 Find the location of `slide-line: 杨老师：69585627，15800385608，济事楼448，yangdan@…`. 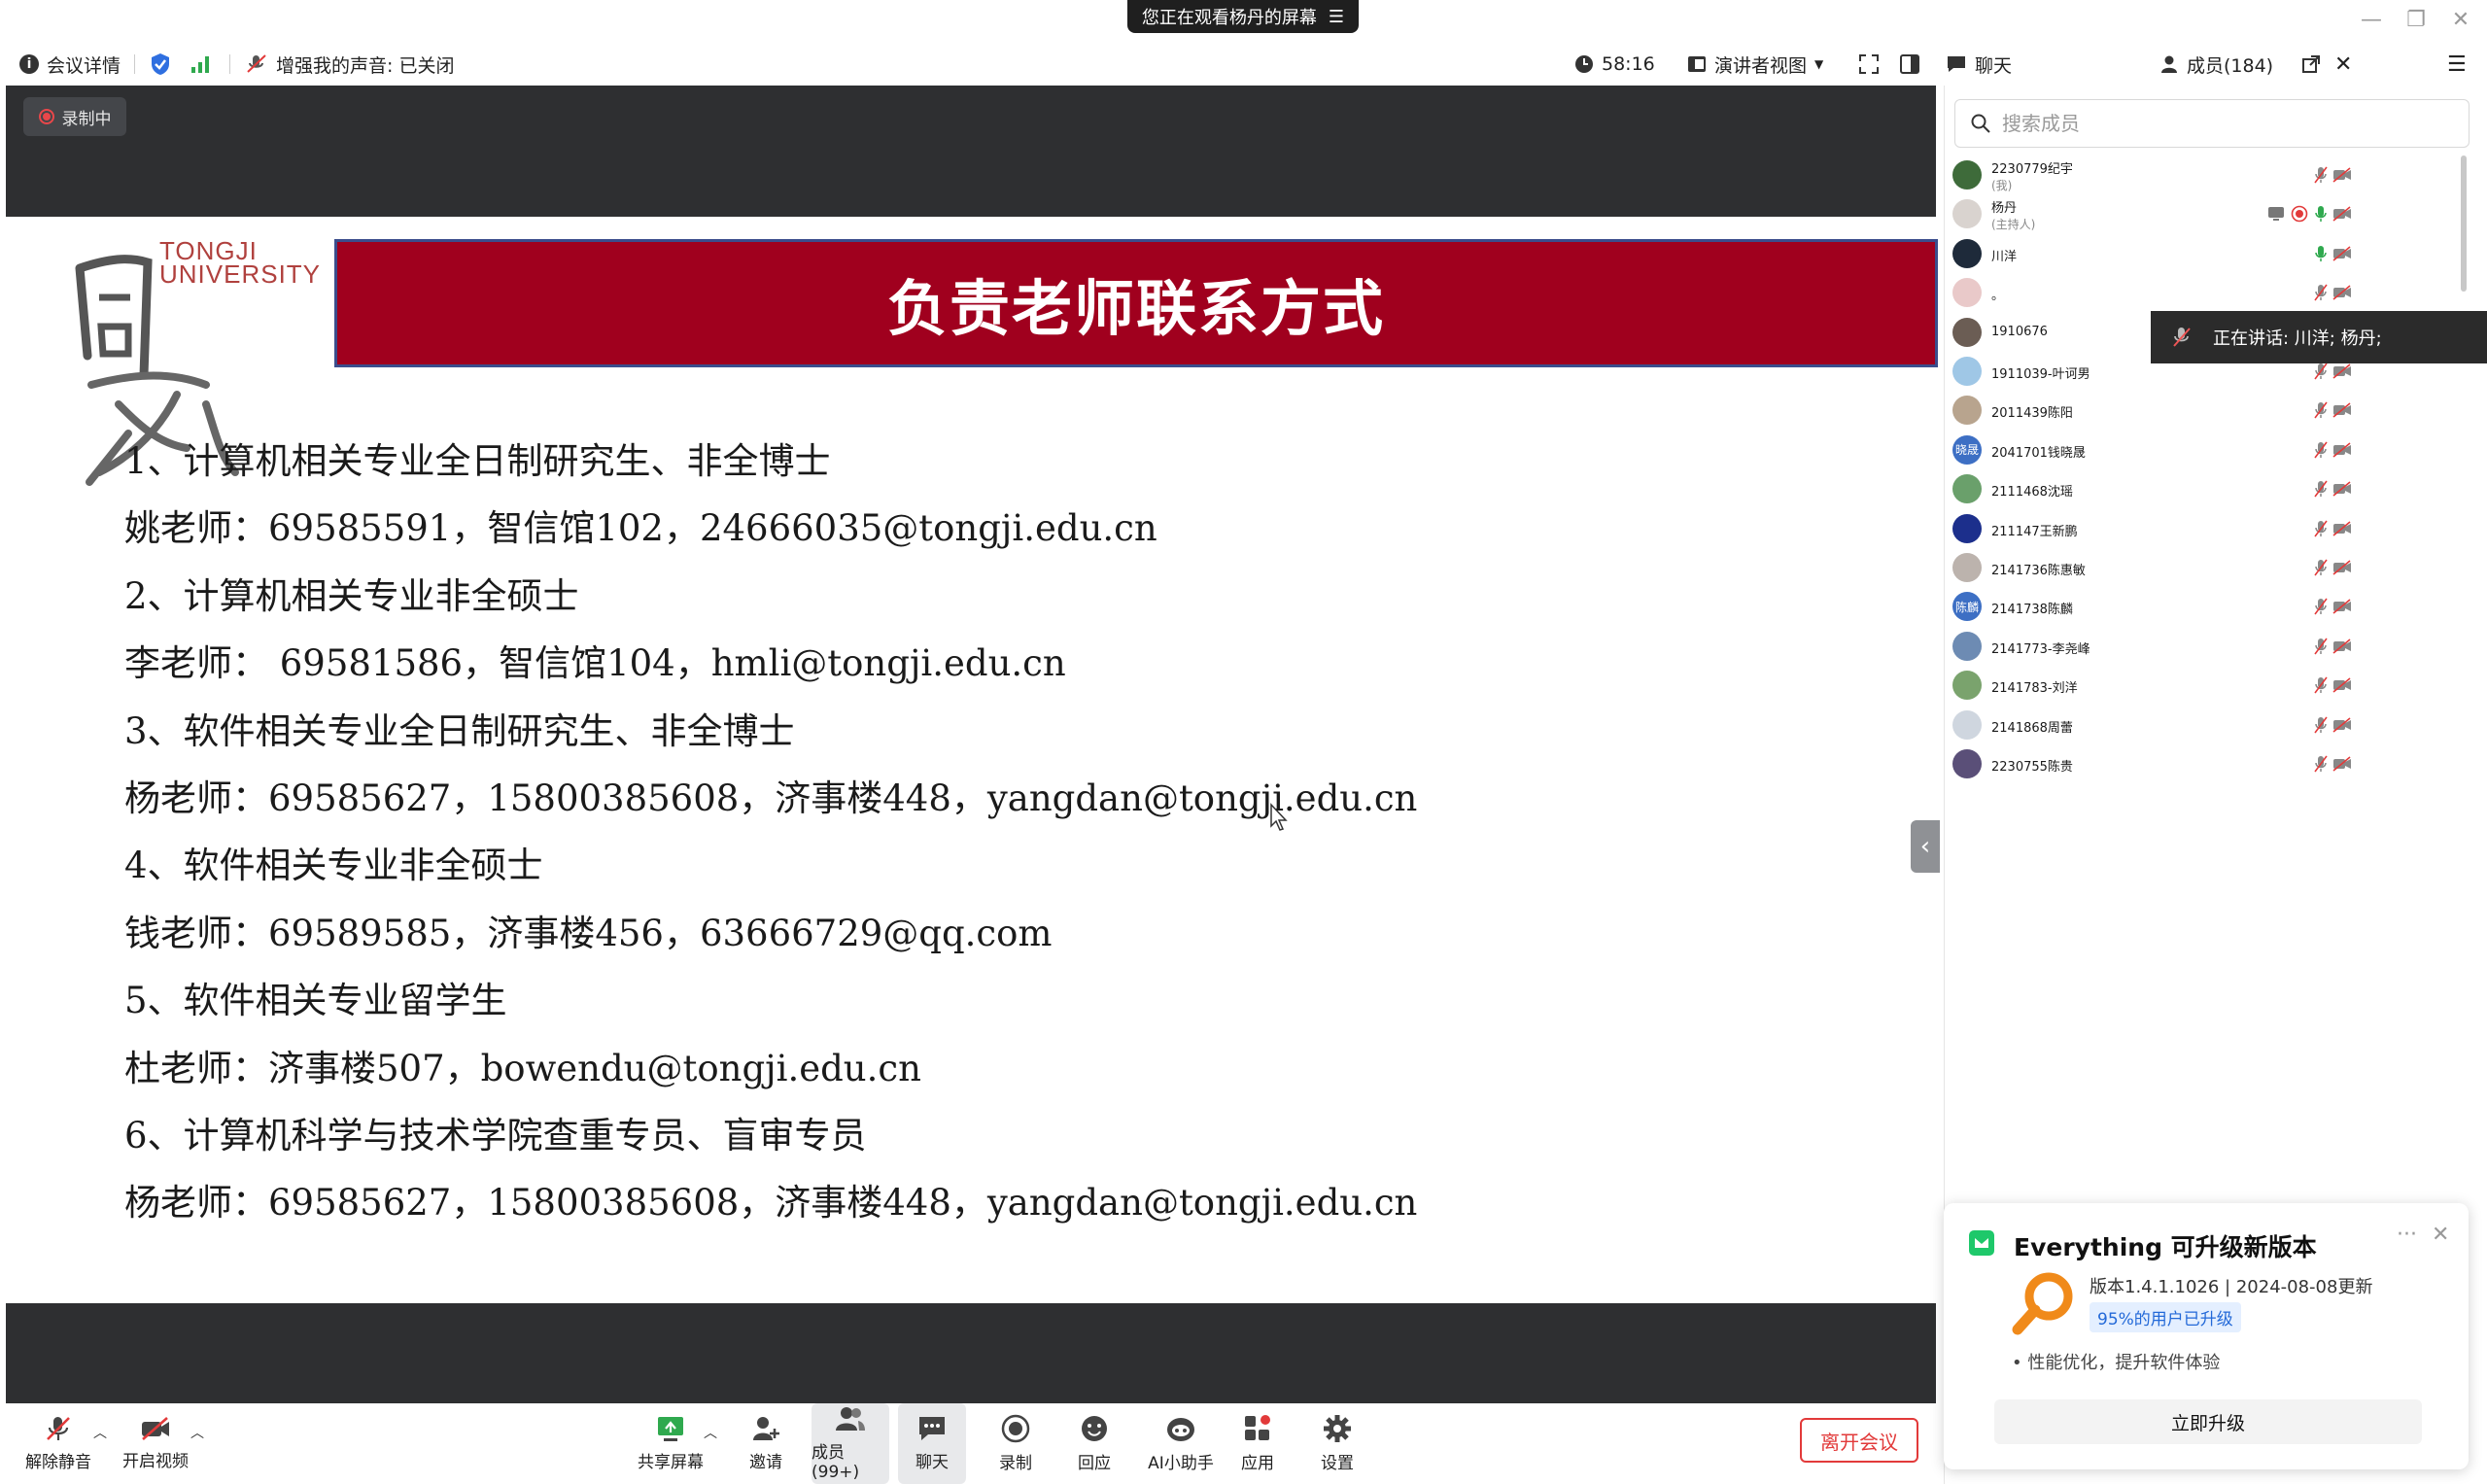

slide-line: 杨老师：69585627，15800385608，济事楼448，yangdan@… is located at coordinates (771, 1203).